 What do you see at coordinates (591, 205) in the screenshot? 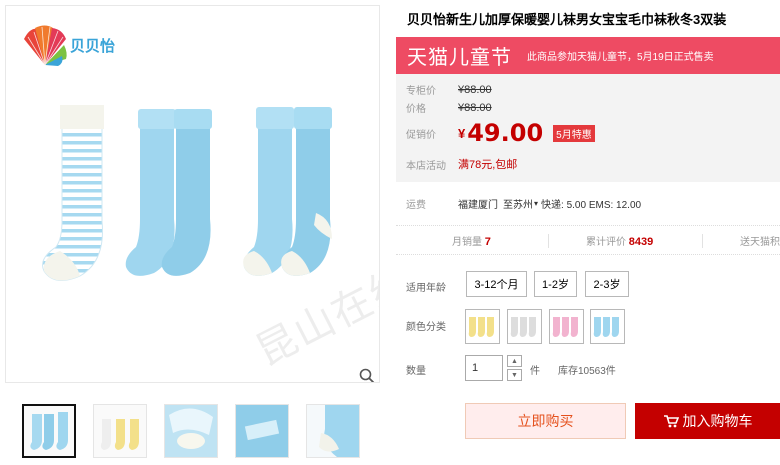
I see `shipping-fees: 快递: 5.00 EMS: 12.00` at bounding box center [591, 205].